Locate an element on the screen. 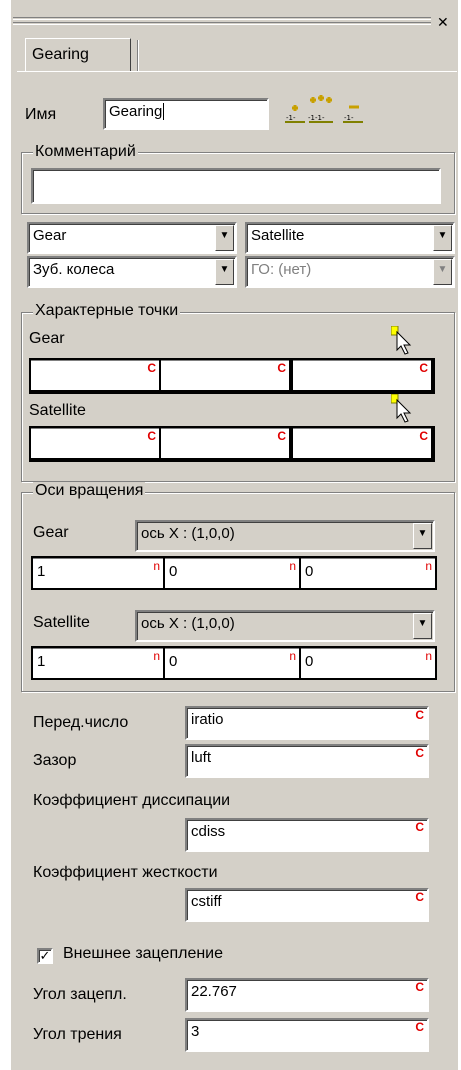 Image resolution: width=461 pixels, height=1070 pixels. tab-underline is located at coordinates (237, 72).